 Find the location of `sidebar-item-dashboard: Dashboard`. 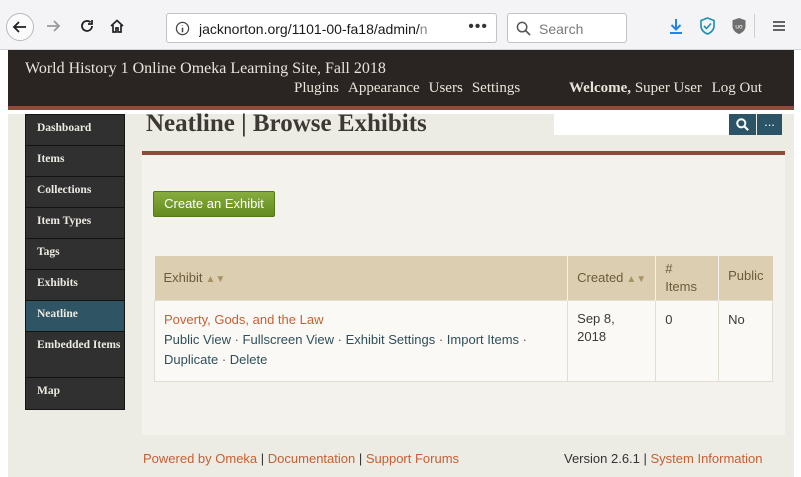

sidebar-item-dashboard: Dashboard is located at coordinates (75, 130).